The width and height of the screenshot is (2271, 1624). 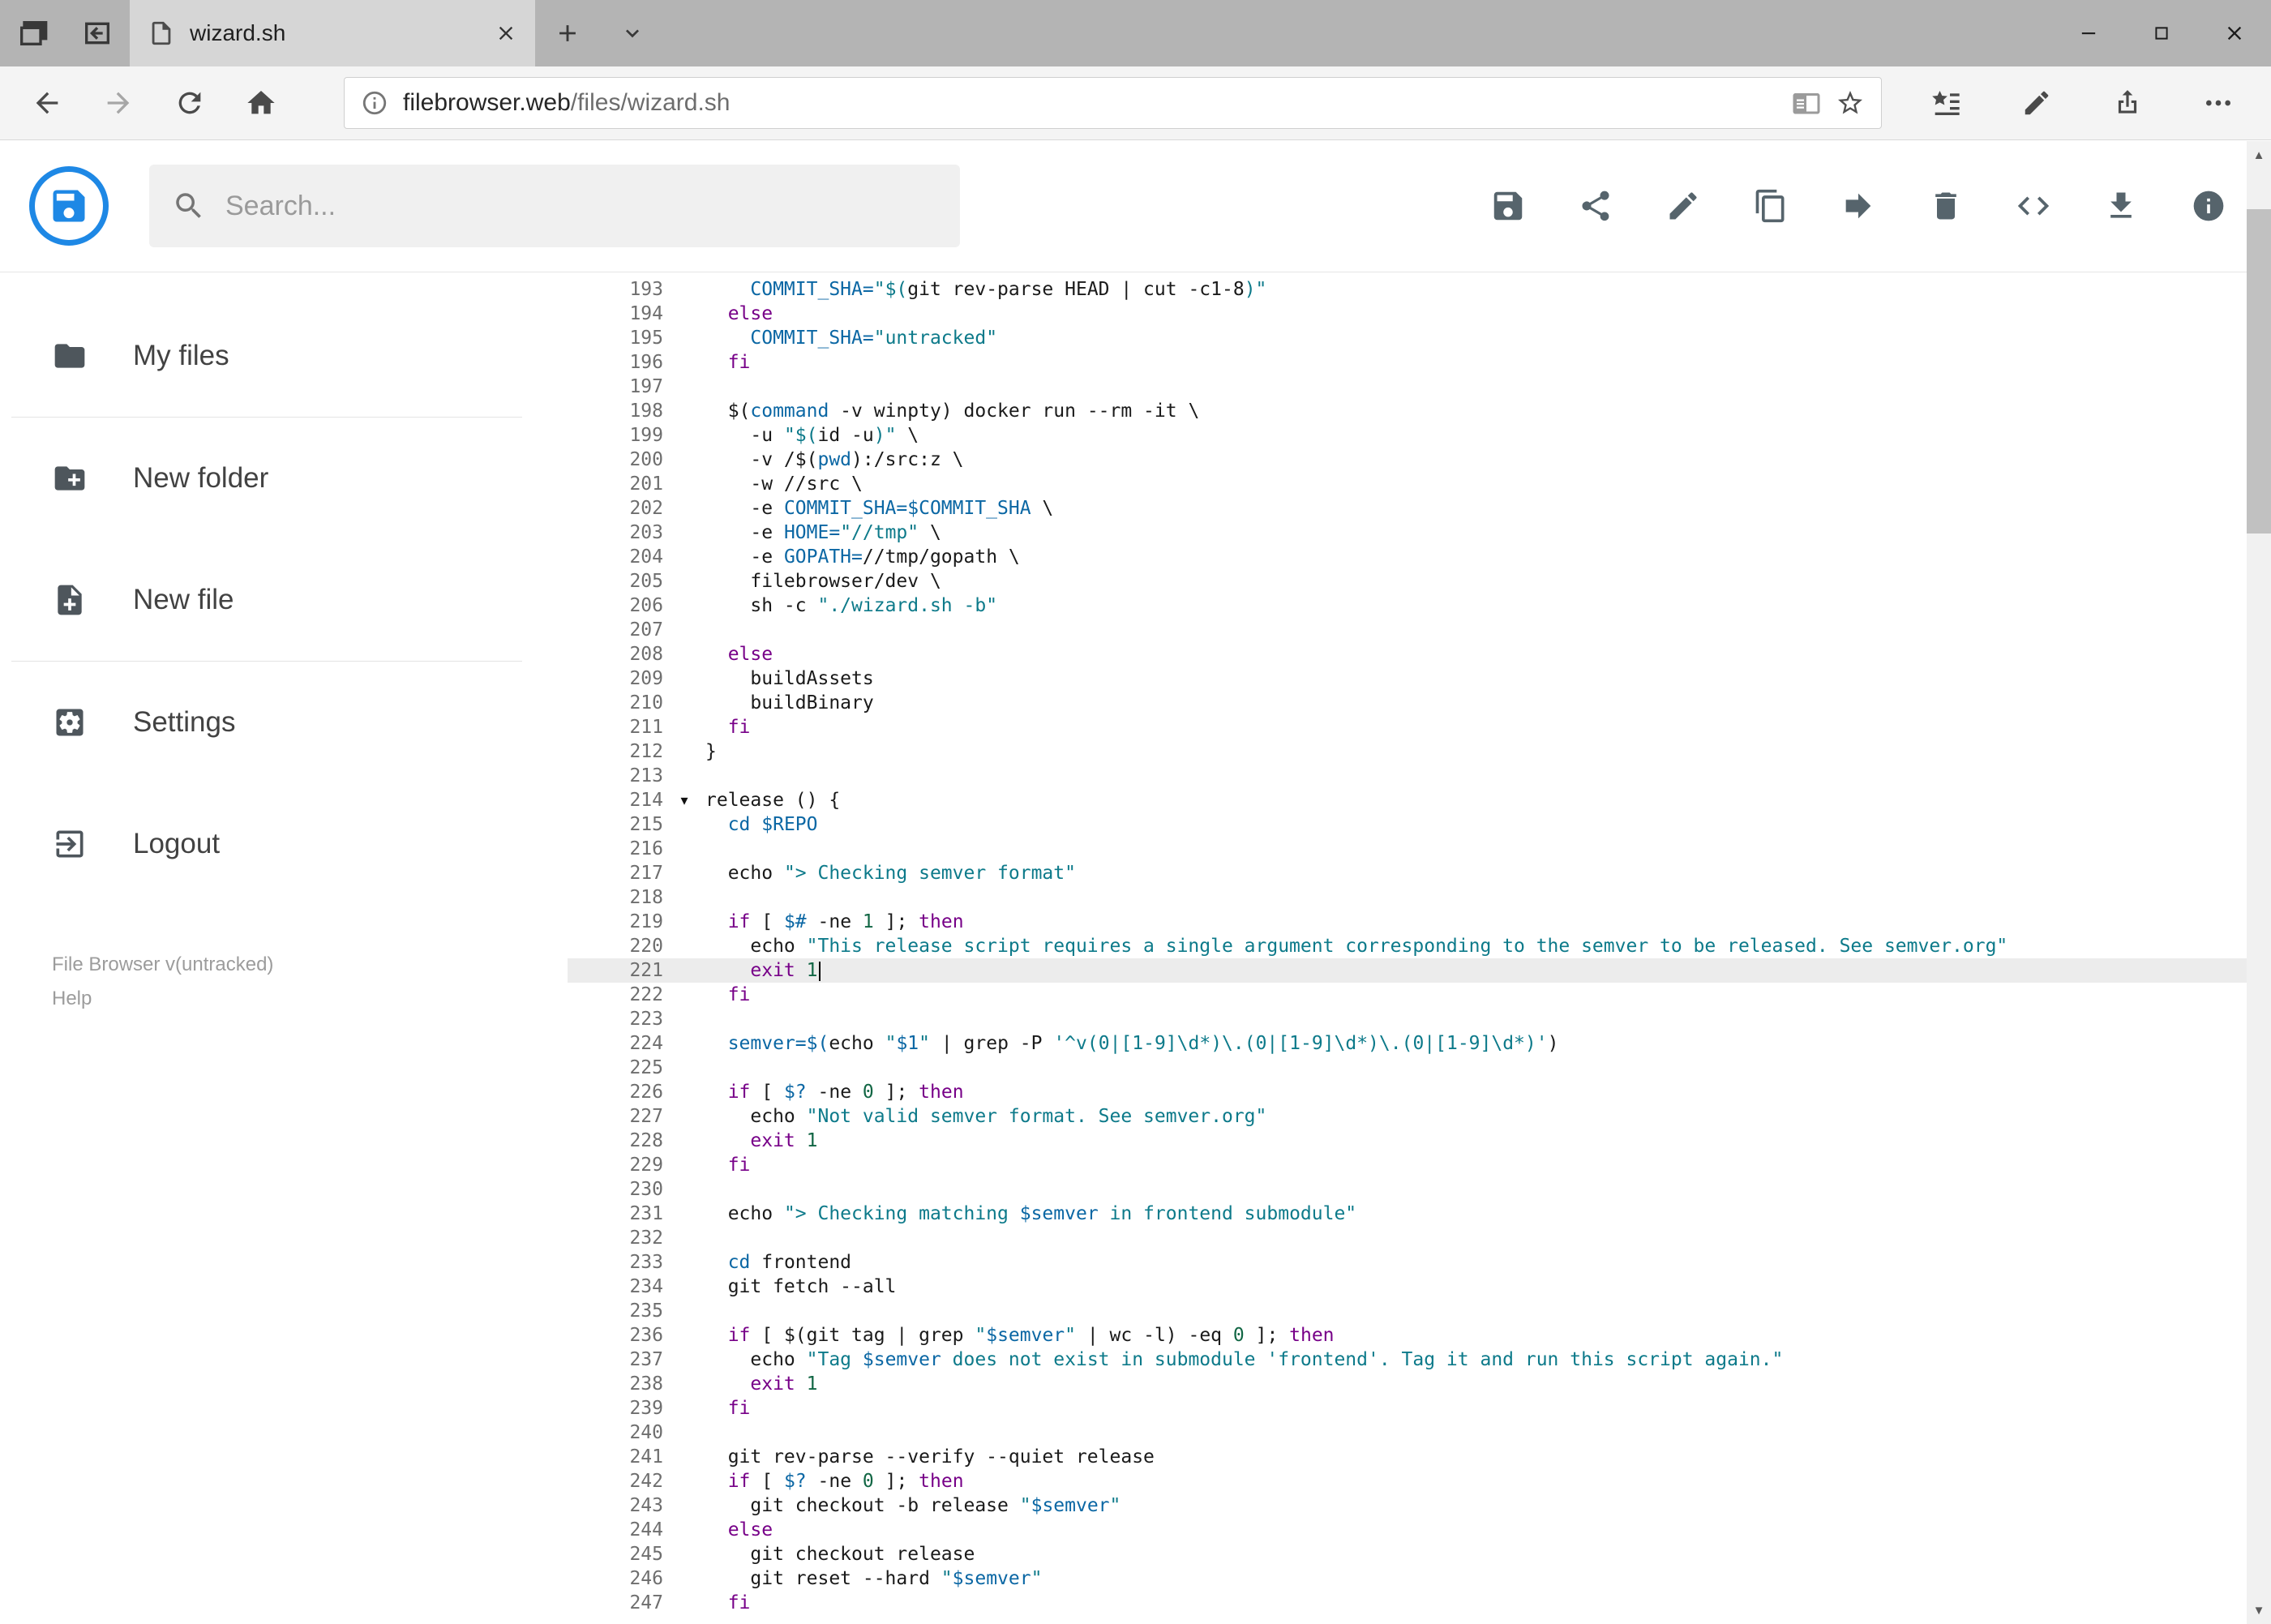 I want to click on scroll-down-button: ▼, so click(x=2259, y=1610).